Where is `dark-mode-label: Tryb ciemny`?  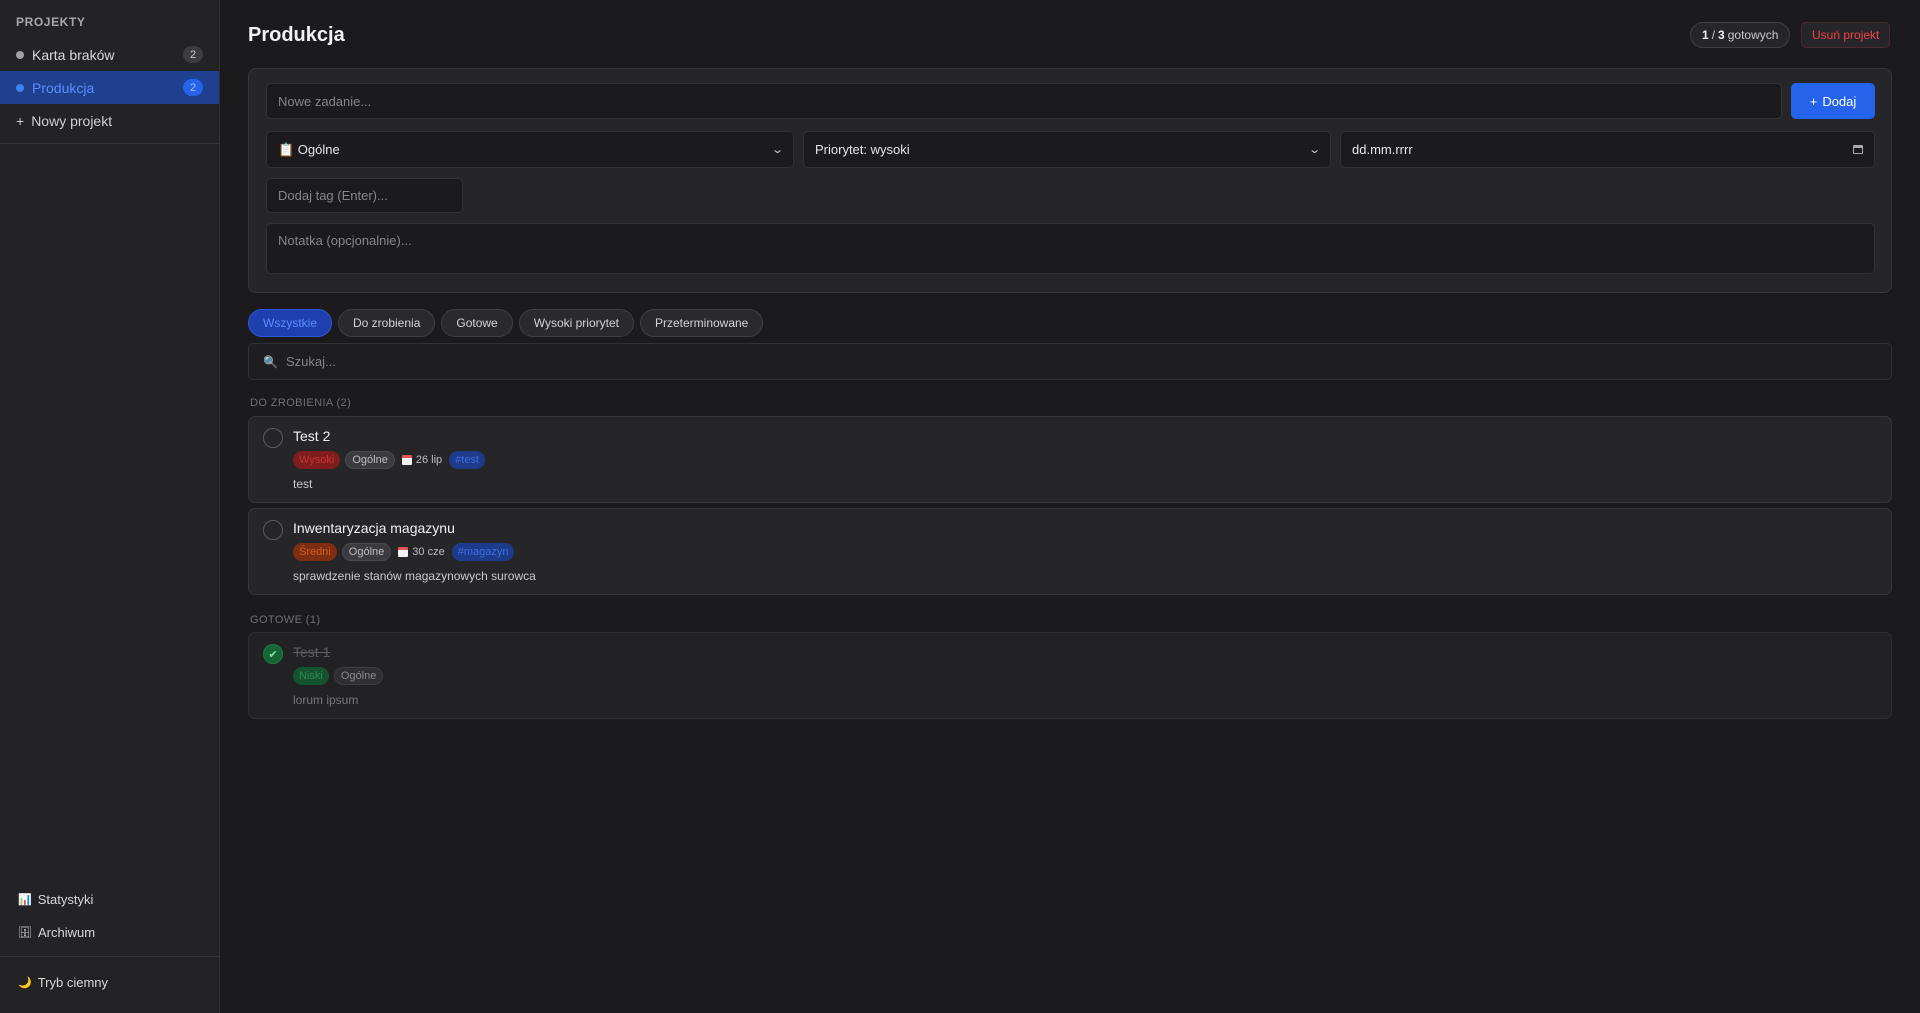 dark-mode-label: Tryb ciemny is located at coordinates (73, 982).